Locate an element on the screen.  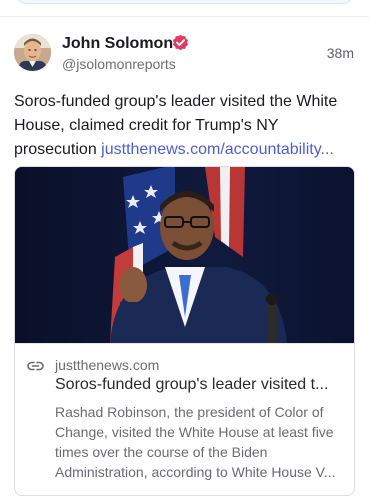
avatar is located at coordinates (32, 52).